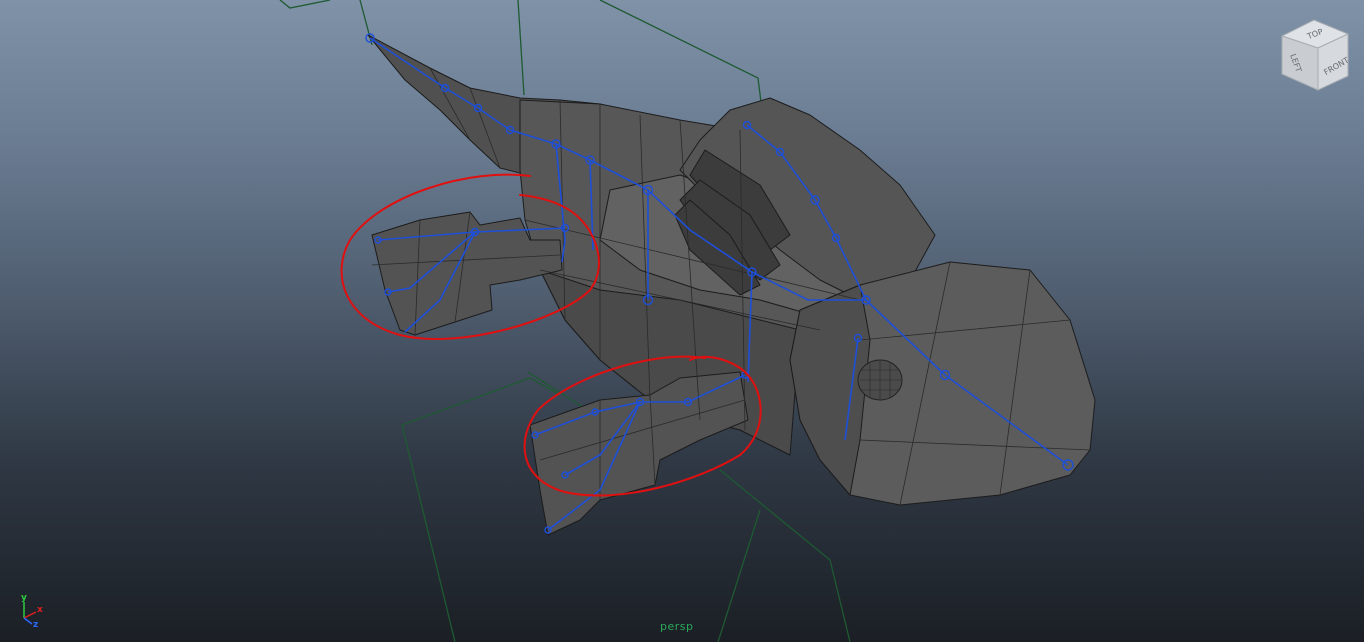 Image resolution: width=1364 pixels, height=642 pixels. What do you see at coordinates (24, 598) in the screenshot?
I see `axis-y-label: y` at bounding box center [24, 598].